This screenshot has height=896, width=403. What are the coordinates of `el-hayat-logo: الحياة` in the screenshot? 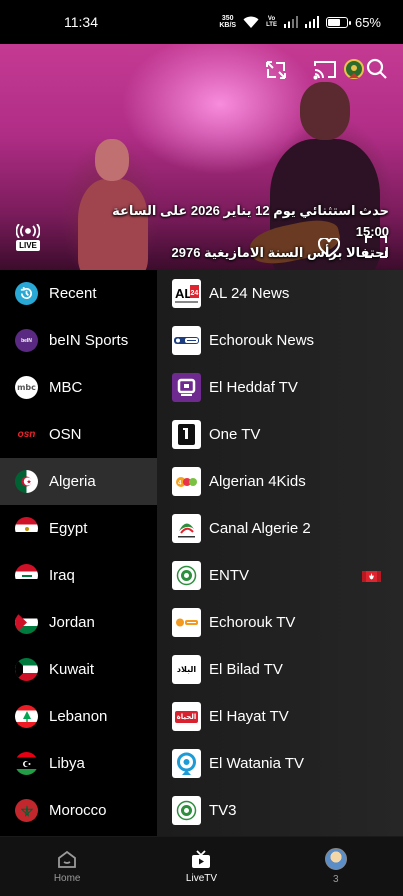 It's located at (186, 716).